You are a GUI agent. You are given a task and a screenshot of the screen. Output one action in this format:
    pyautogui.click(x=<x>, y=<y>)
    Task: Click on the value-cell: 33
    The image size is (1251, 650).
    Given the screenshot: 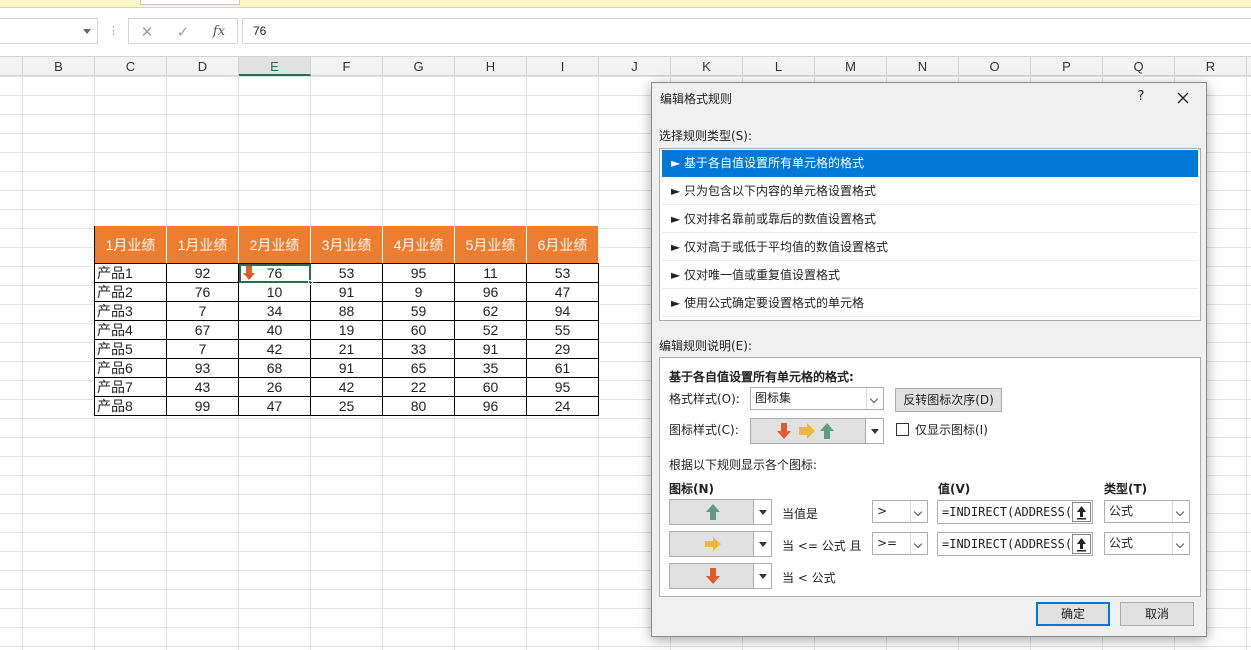 What is the action you would take?
    pyautogui.click(x=418, y=349)
    